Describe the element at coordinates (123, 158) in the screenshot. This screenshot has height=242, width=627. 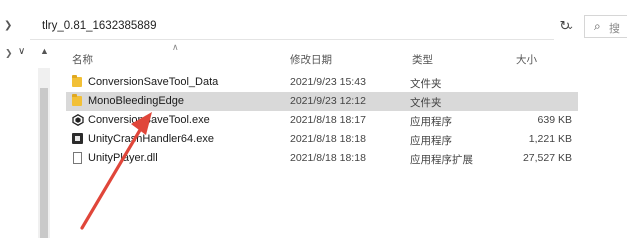
I see `file-name: UnityPlayer.dll` at that location.